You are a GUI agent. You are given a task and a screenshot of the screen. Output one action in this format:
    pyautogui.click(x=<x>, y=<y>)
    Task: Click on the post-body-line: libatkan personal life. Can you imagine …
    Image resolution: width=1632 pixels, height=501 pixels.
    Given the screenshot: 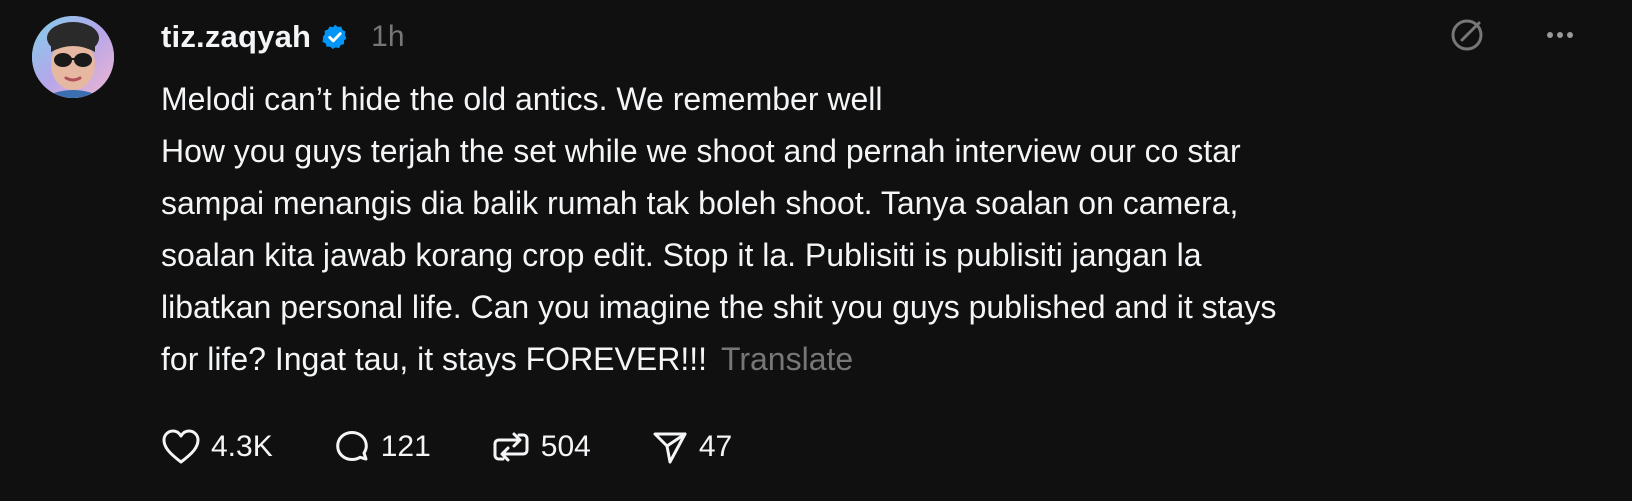 What is the action you would take?
    pyautogui.click(x=719, y=307)
    